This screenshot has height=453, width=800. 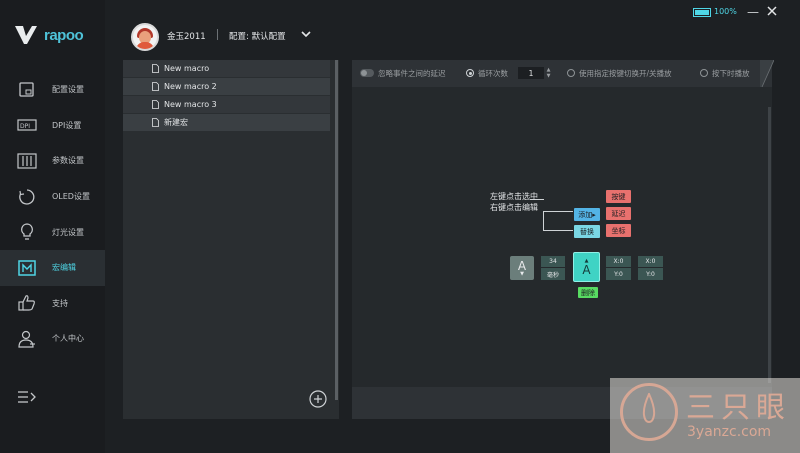 I want to click on dpi-icon: DPI, so click(x=27, y=125).